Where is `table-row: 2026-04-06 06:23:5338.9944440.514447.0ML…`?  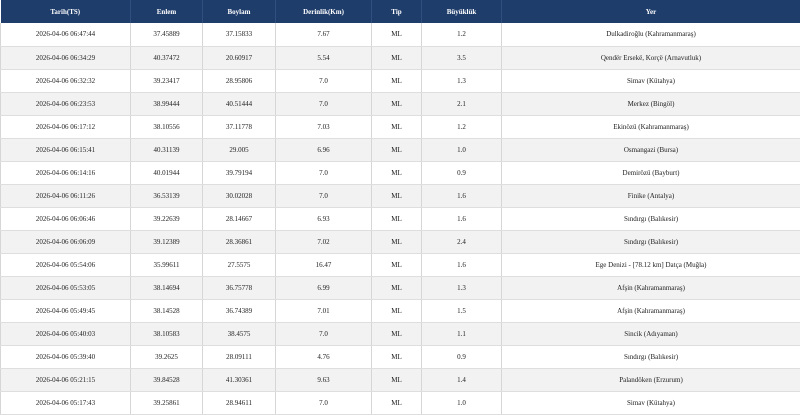 table-row: 2026-04-06 06:23:5338.9944440.514447.0ML… is located at coordinates (400, 103).